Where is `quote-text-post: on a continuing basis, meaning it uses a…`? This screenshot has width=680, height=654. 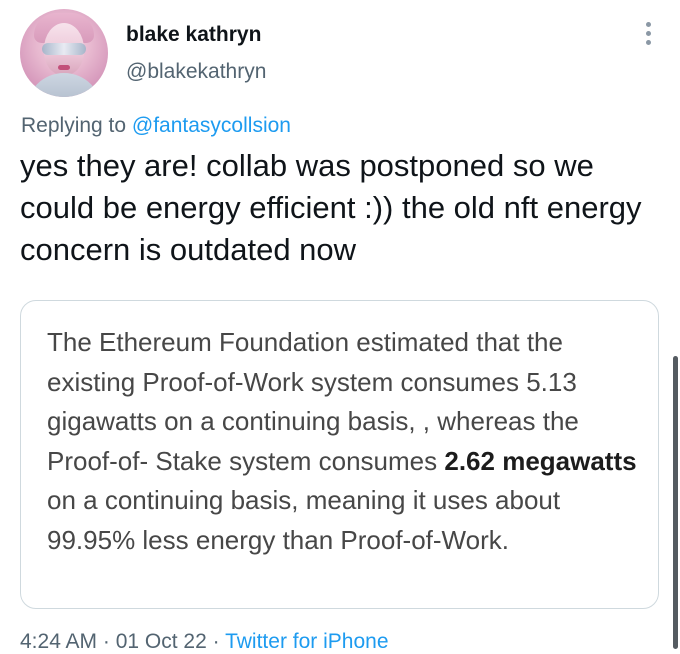
quote-text-post: on a continuing basis, meaning it uses a… is located at coordinates (304, 520).